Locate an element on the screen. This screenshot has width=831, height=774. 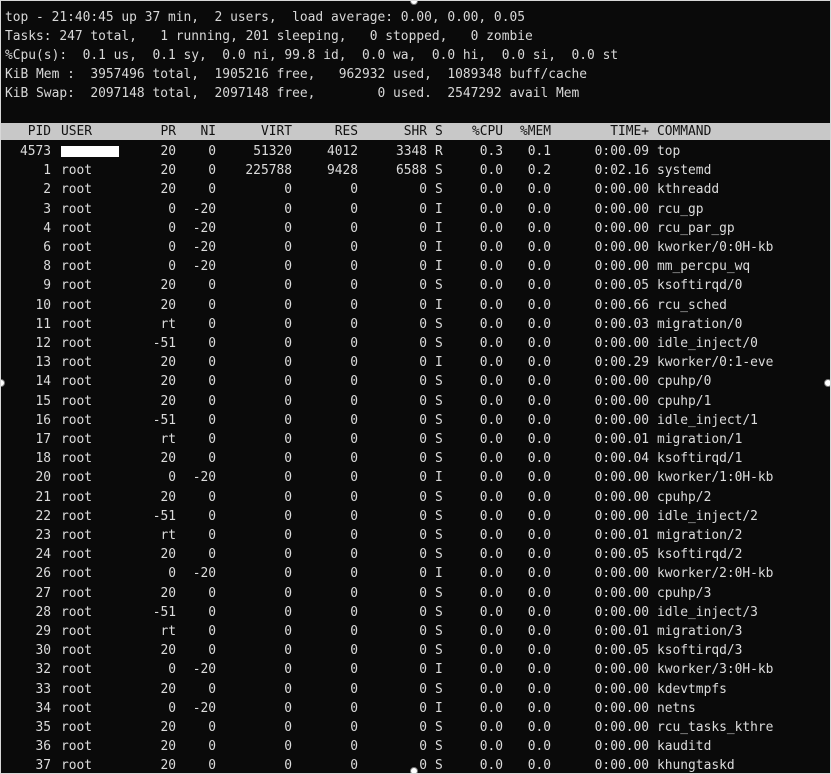
process-row: 4573 20 0 51320 4012 3348 R 0.3 0.1 0:00.09 top is located at coordinates (415, 151).